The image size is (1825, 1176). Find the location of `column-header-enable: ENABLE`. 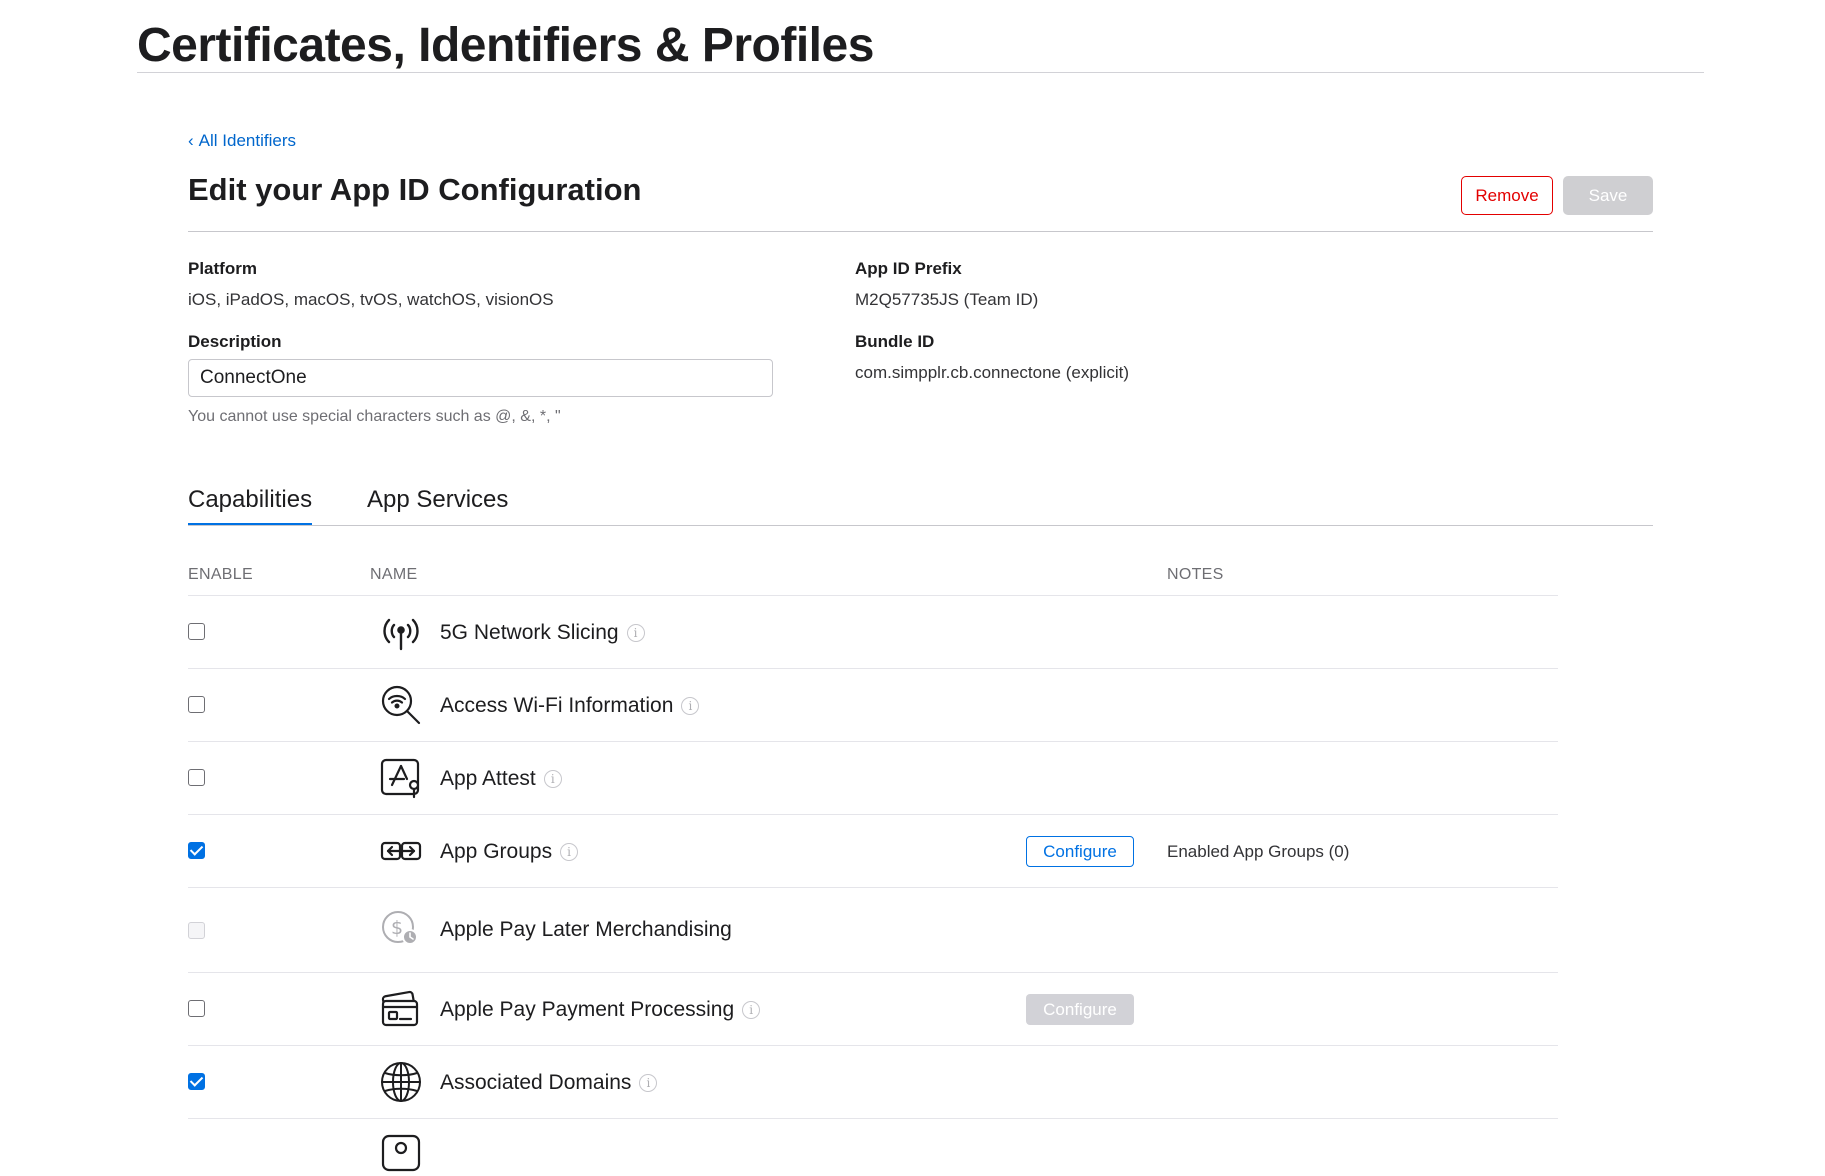

column-header-enable: ENABLE is located at coordinates (220, 574).